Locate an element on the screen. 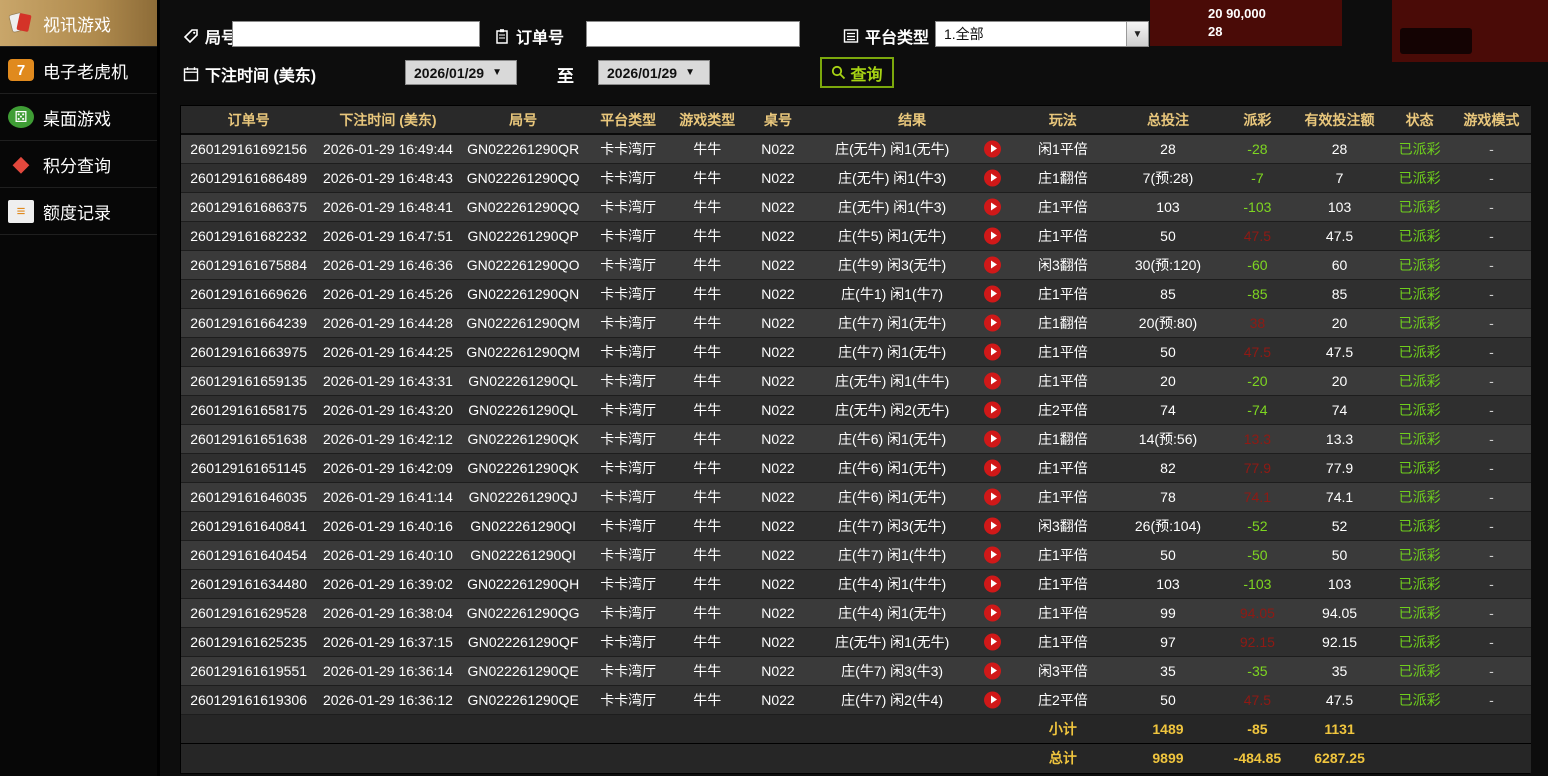 Image resolution: width=1548 pixels, height=776 pixels. cell-round: GN022261290QM is located at coordinates (523, 323).